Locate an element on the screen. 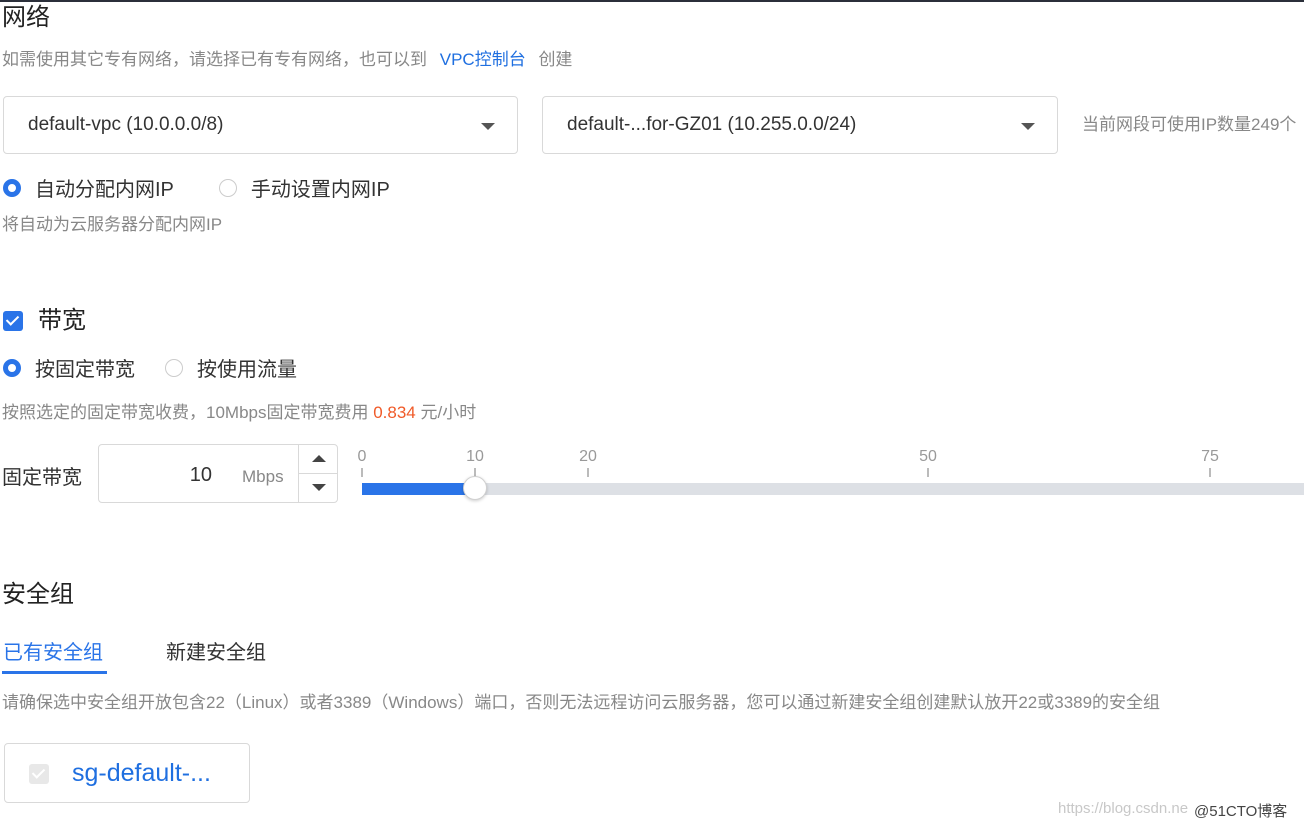 Image resolution: width=1304 pixels, height=826 pixels. stepper-buttons is located at coordinates (318, 473).